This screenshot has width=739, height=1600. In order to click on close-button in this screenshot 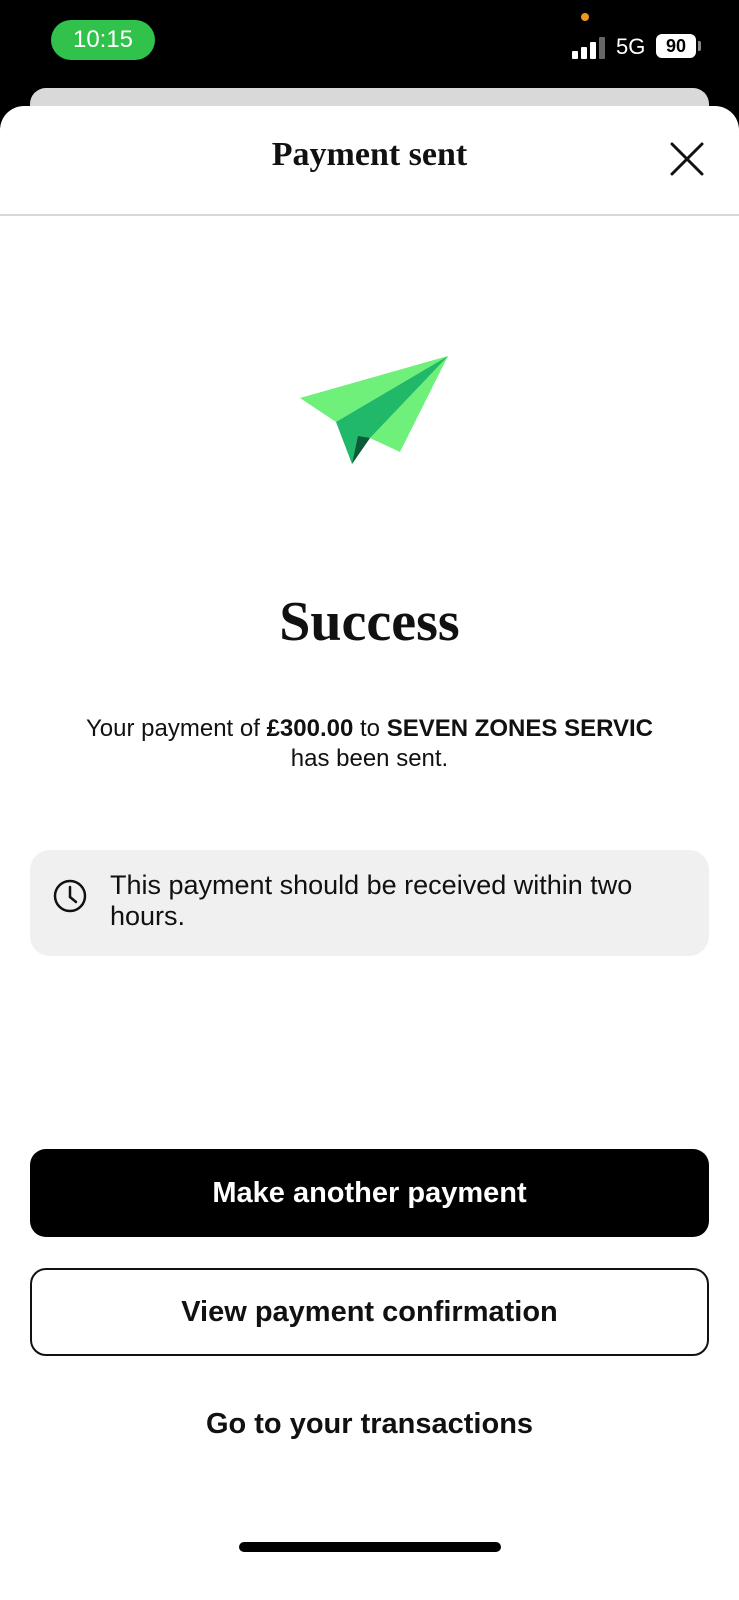, I will do `click(687, 159)`.